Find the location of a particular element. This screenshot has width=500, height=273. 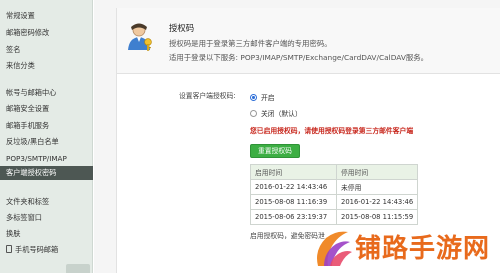

sidebar-item-pop3: POP3/SMTP/IMAP is located at coordinates (36, 158).